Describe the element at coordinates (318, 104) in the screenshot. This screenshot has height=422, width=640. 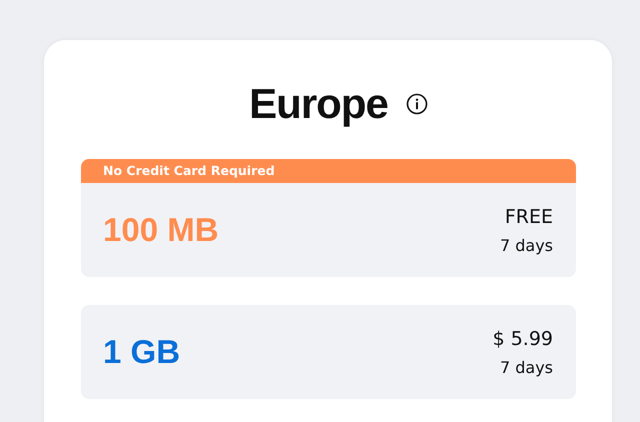
I see `region-title: Europe` at that location.